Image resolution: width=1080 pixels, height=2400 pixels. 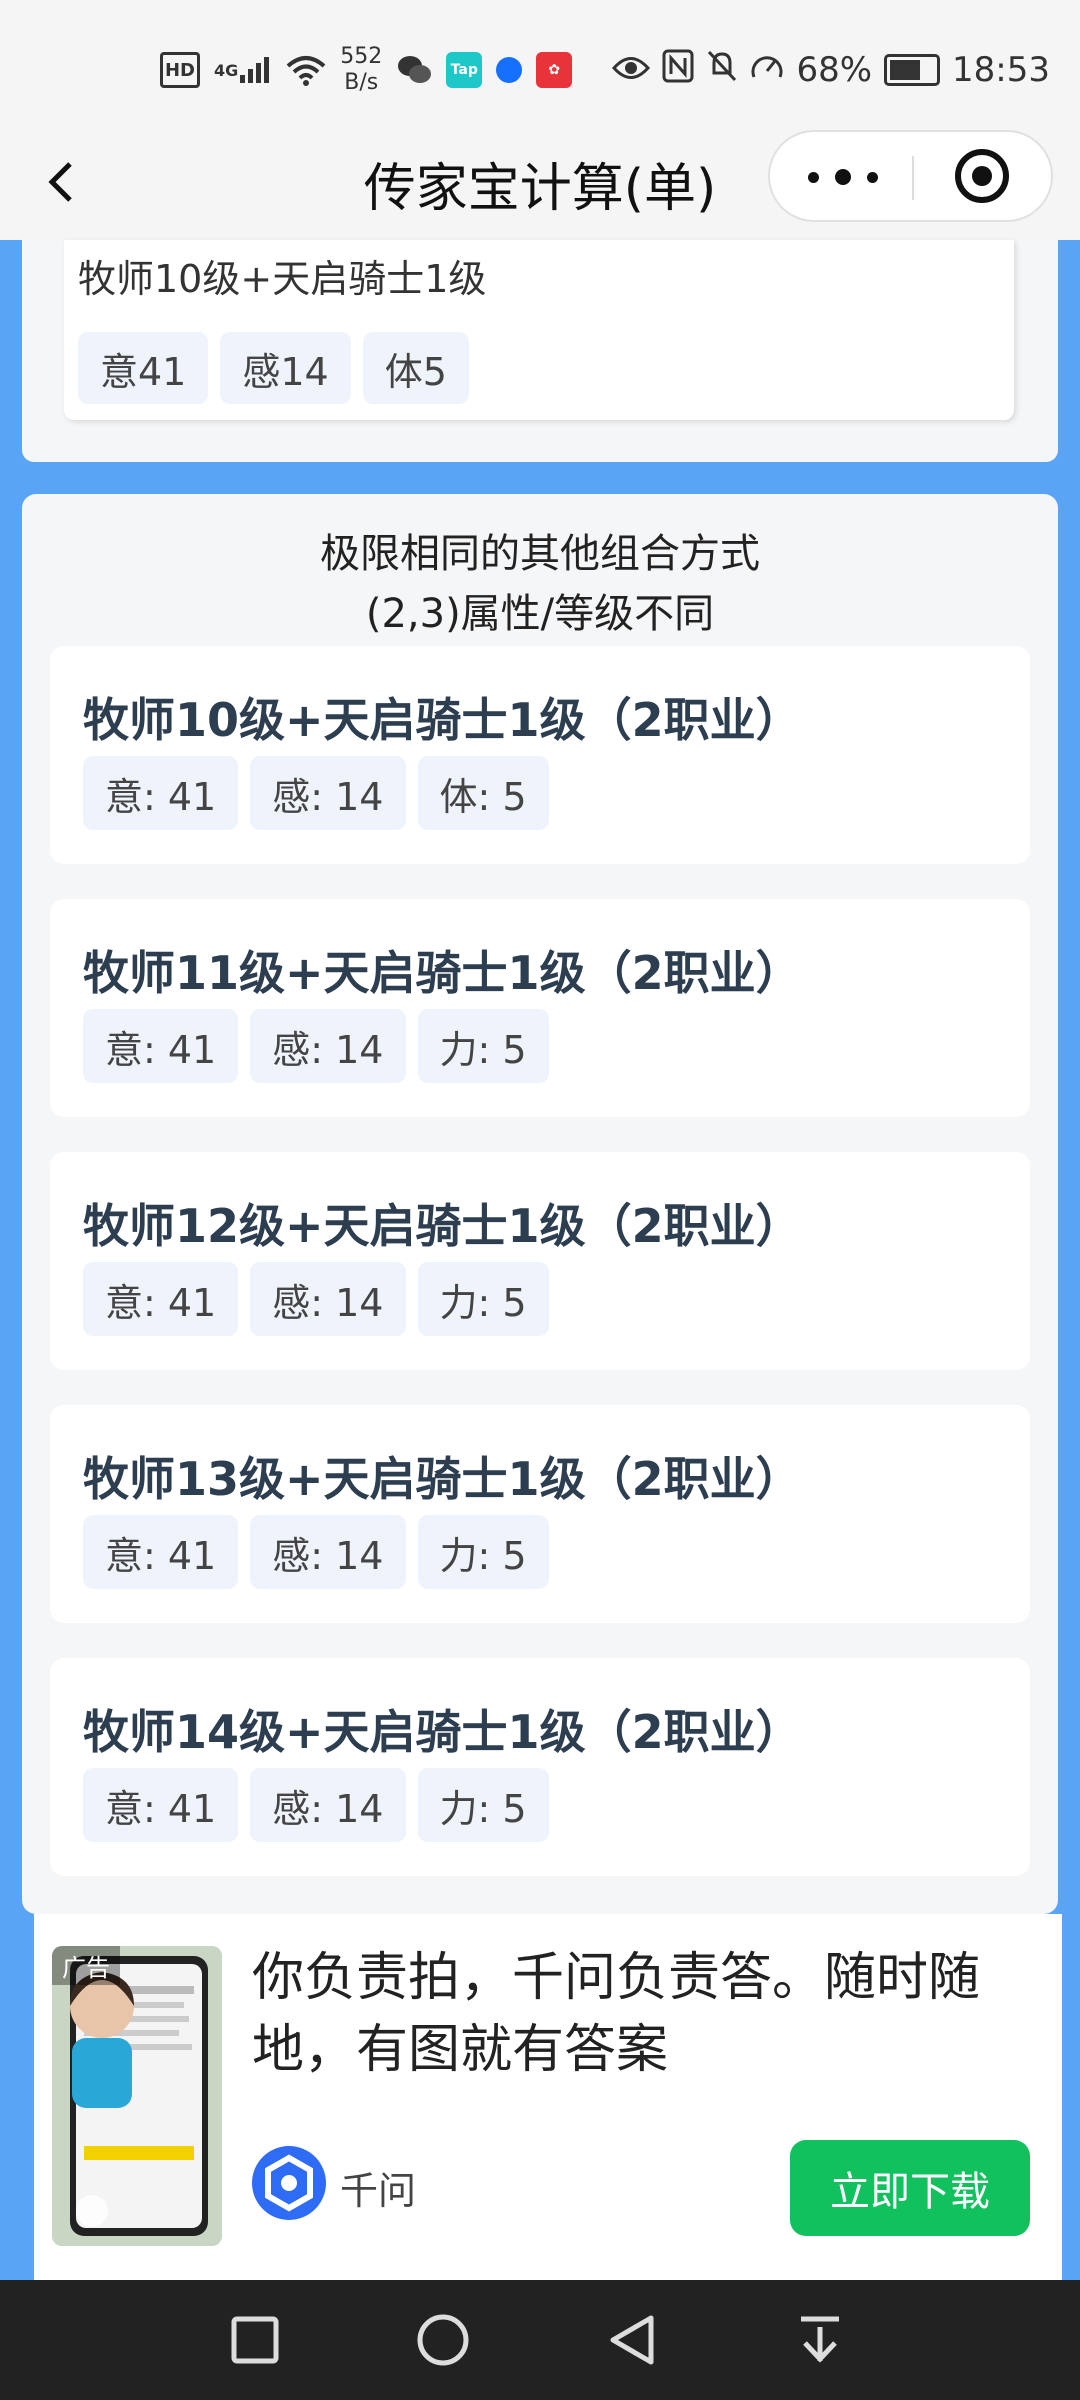 I want to click on combo-title: 牧师10级+天启骑士1级（2职业）, so click(x=442, y=720).